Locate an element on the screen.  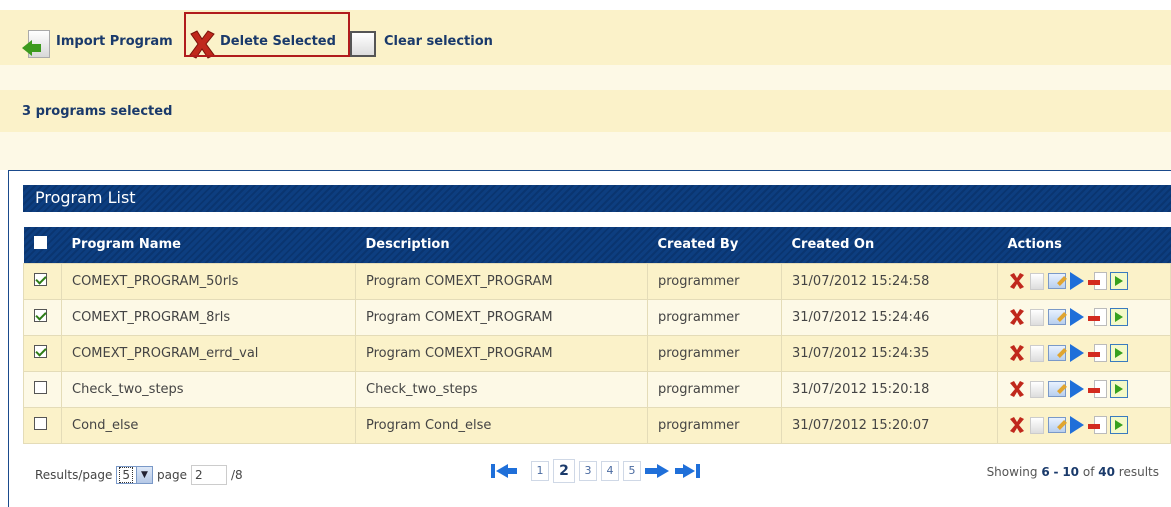
created-on-cell: 31/07/2012 15:24:35 is located at coordinates (889, 353).